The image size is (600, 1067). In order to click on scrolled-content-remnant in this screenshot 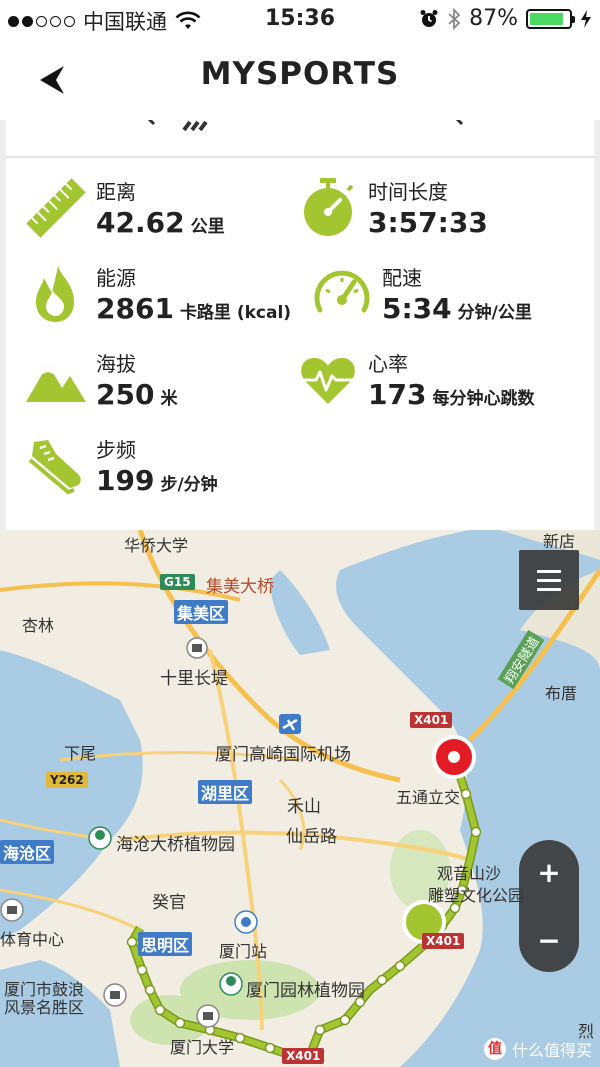, I will do `click(300, 139)`.